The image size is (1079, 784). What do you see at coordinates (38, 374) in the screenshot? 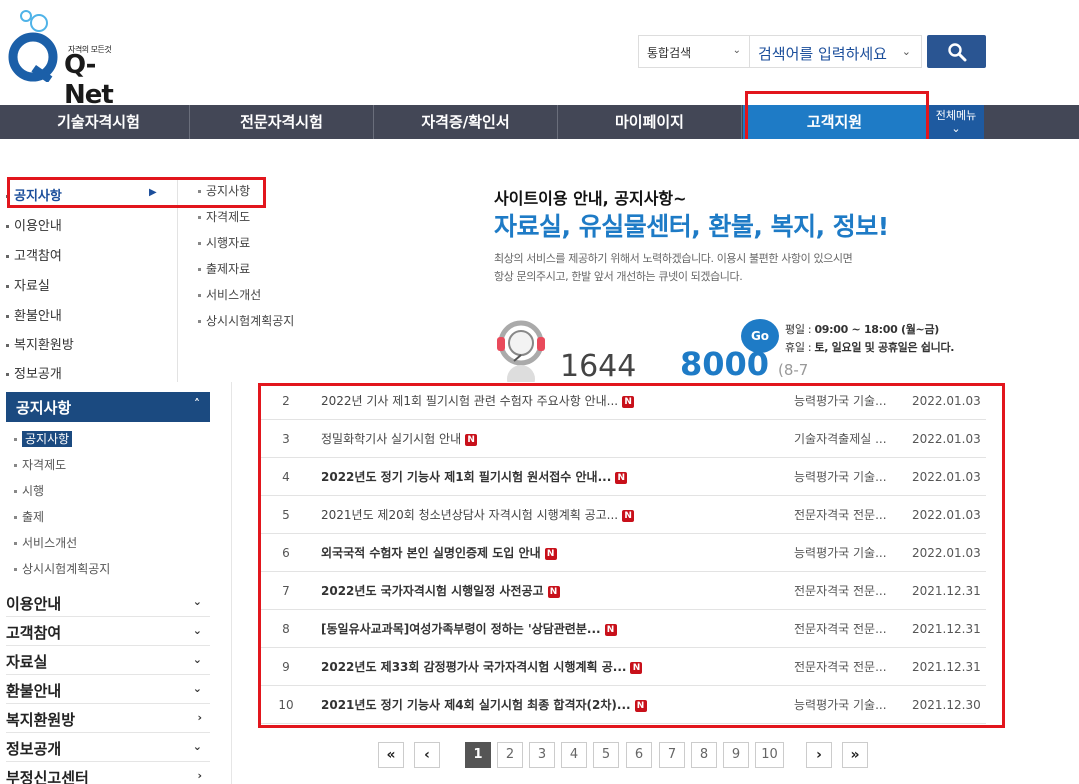
I see `mega-item-label: 정보공개` at bounding box center [38, 374].